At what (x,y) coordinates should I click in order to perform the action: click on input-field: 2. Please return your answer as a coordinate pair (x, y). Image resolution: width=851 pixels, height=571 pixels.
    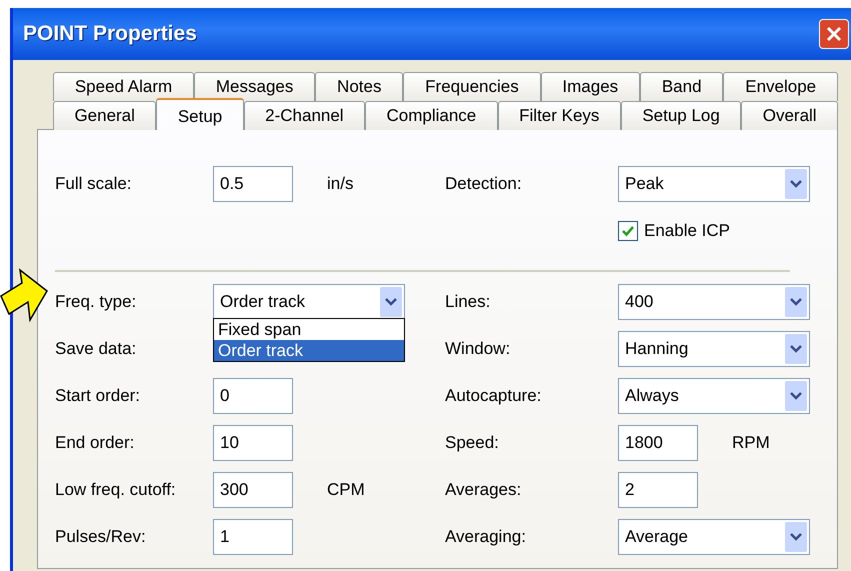
    Looking at the image, I should click on (658, 490).